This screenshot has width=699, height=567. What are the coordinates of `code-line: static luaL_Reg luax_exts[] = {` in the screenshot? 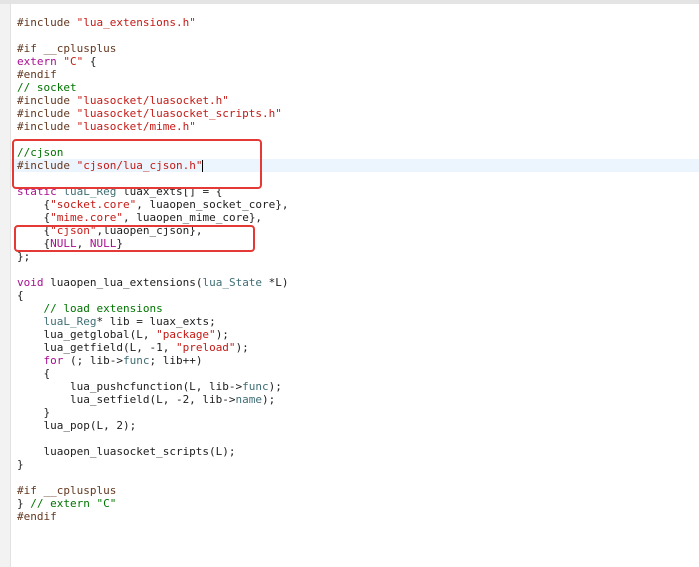 It's located at (358, 191).